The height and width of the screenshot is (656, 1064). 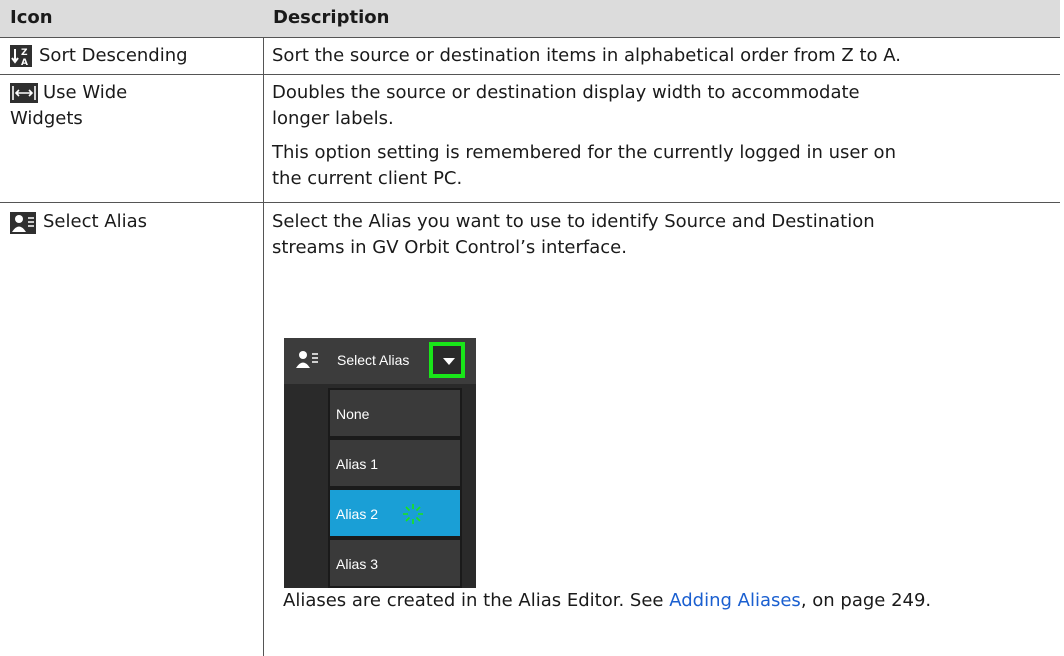 I want to click on row-description: the current client PC., so click(x=367, y=178).